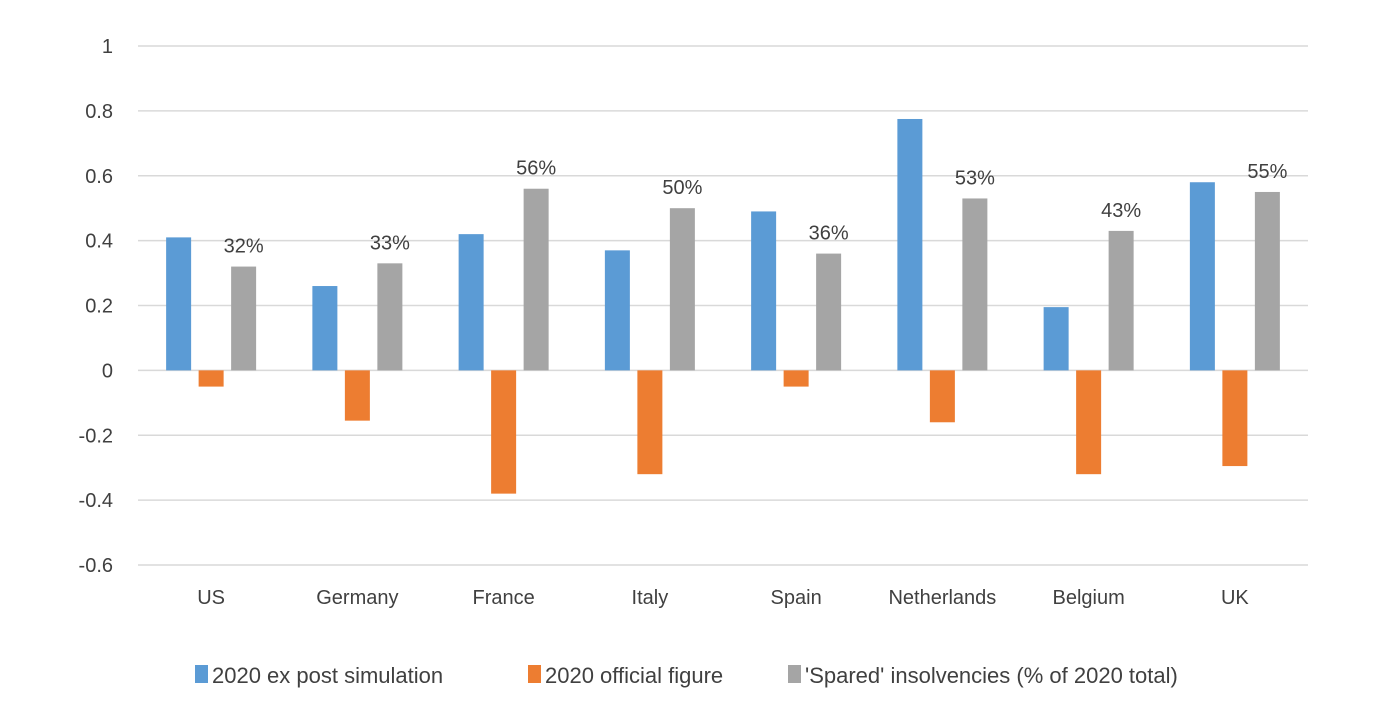 The width and height of the screenshot is (1393, 722). I want to click on legend-item: 'Spared' insolvencies (% of 2020 total), so click(983, 675).